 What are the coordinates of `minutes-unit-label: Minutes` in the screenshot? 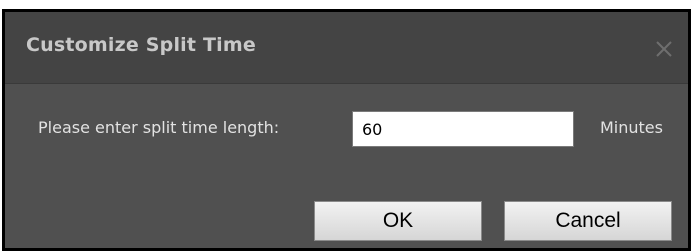 It's located at (631, 127).